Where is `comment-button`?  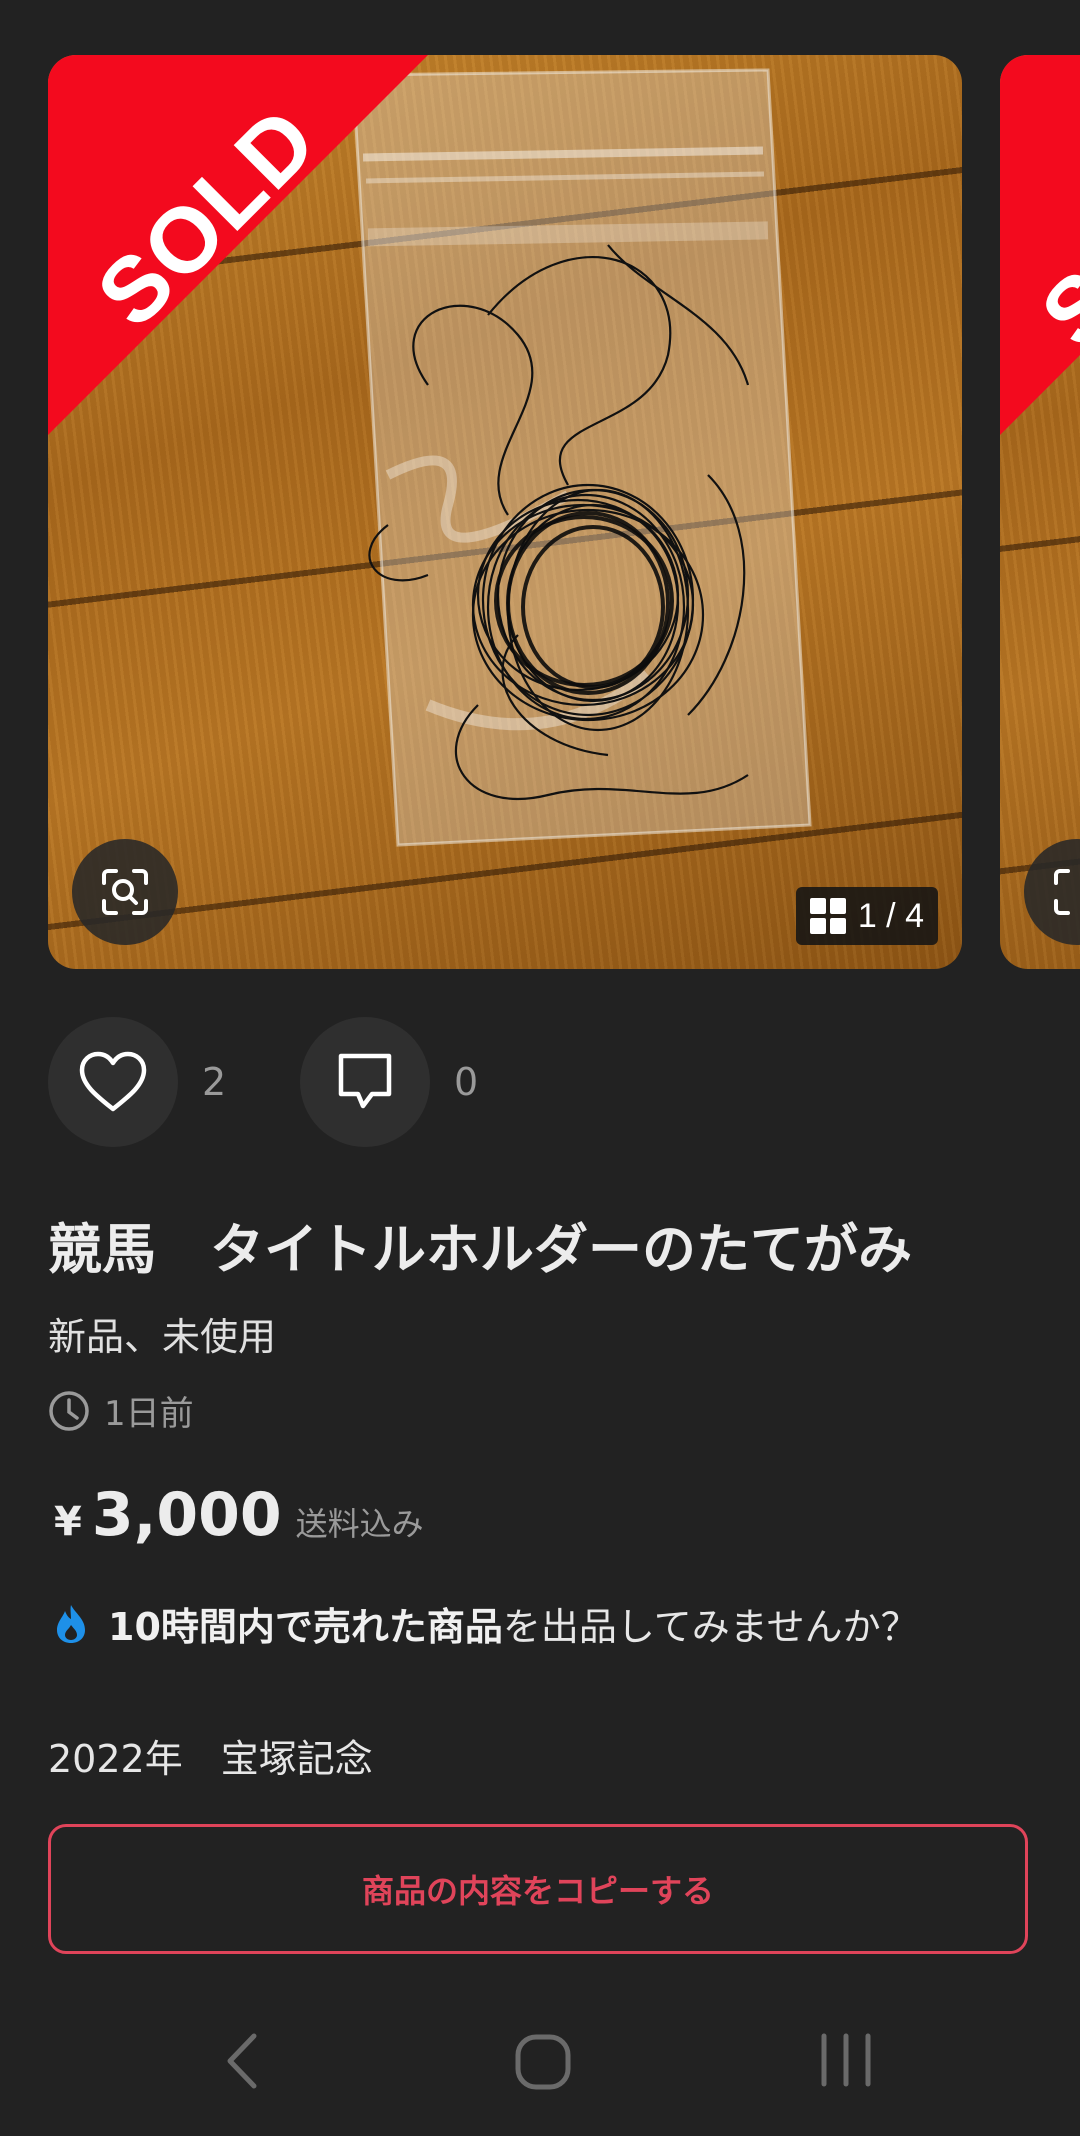
comment-button is located at coordinates (365, 1082).